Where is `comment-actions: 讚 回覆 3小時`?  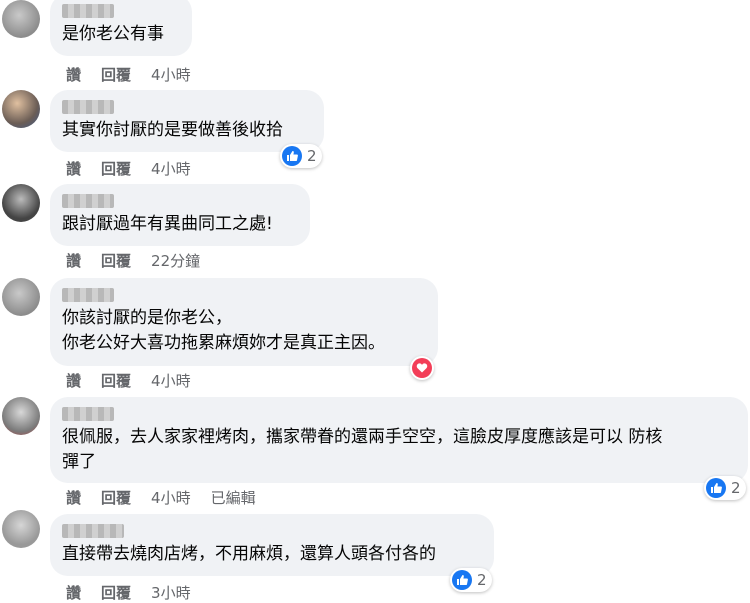 comment-actions: 讚 回覆 3小時 is located at coordinates (138, 592).